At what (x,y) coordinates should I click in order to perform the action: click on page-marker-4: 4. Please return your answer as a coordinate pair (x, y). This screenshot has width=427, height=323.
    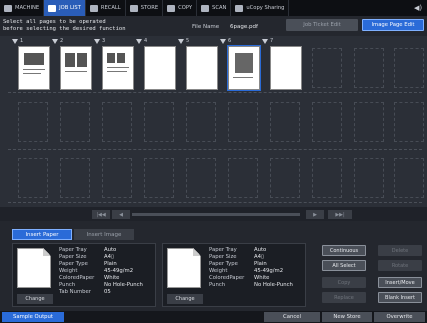
    Looking at the image, I should click on (145, 41).